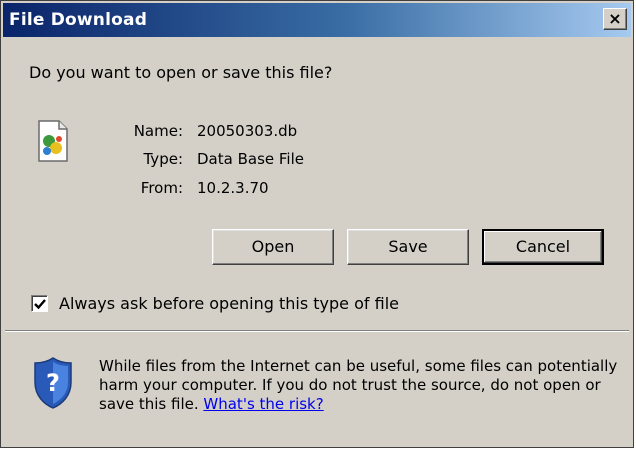 Image resolution: width=636 pixels, height=450 pixels. What do you see at coordinates (273, 247) in the screenshot?
I see `open-button: Open` at bounding box center [273, 247].